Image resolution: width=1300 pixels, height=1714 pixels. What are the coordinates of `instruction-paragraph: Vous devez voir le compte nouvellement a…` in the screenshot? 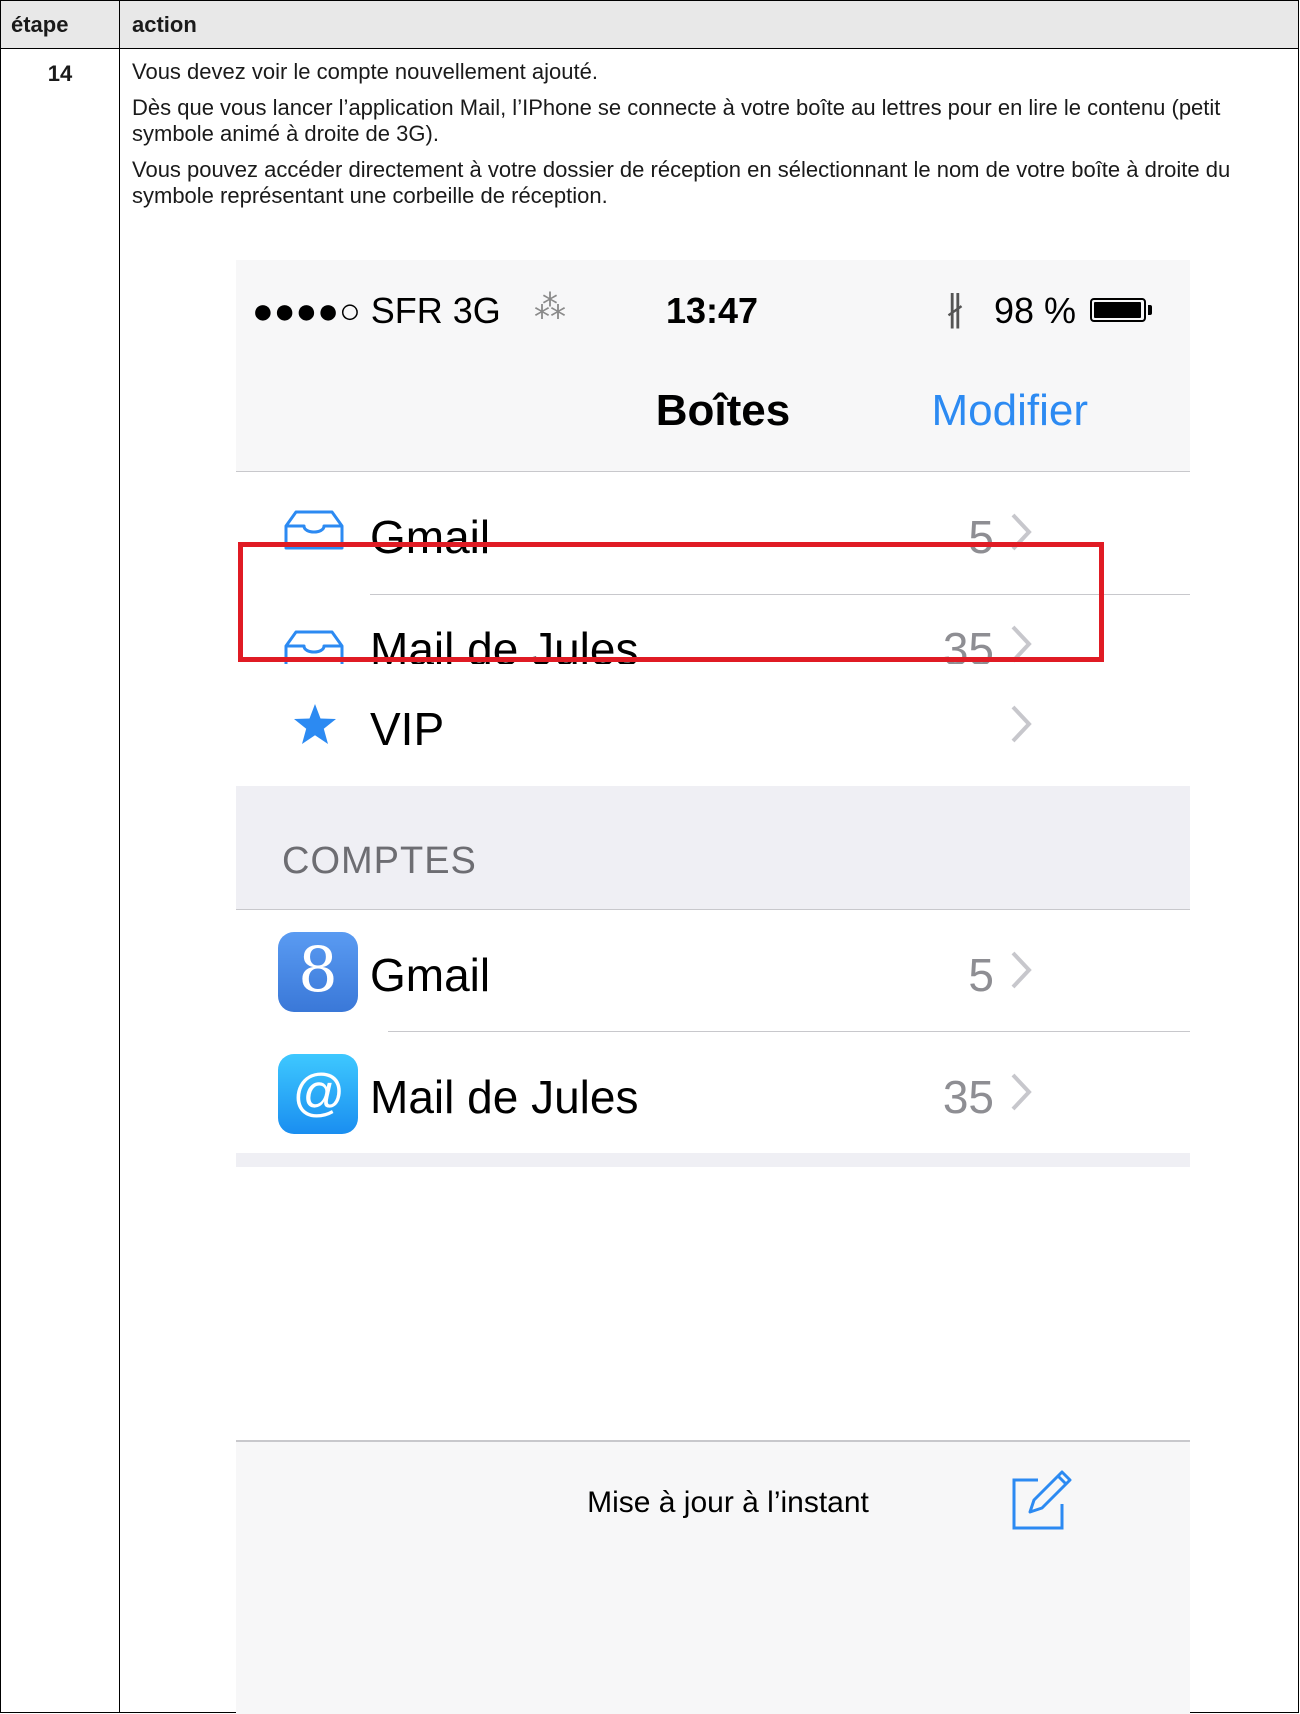 It's located at (365, 71).